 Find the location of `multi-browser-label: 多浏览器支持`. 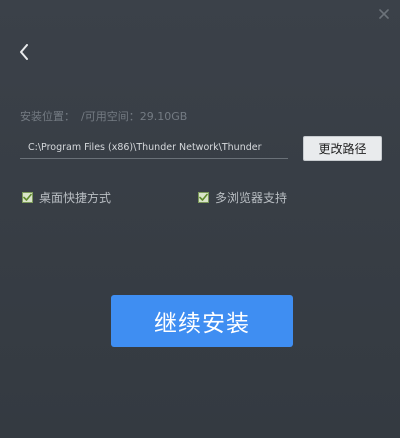

multi-browser-label: 多浏览器支持 is located at coordinates (251, 198).